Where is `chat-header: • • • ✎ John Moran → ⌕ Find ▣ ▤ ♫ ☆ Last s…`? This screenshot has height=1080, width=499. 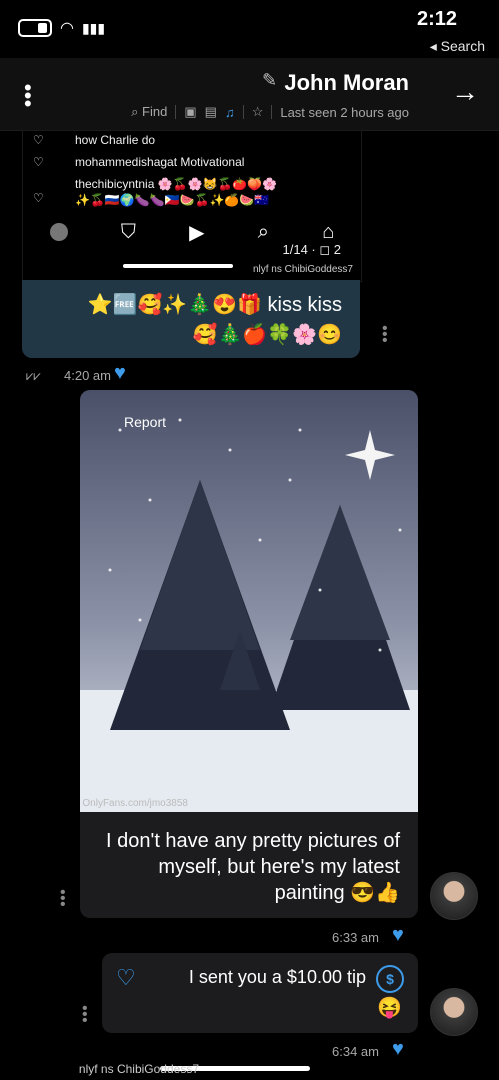
chat-header: • • • ✎ John Moran → ⌕ Find ▣ ▤ ♫ ☆ Last s… is located at coordinates (249, 94).